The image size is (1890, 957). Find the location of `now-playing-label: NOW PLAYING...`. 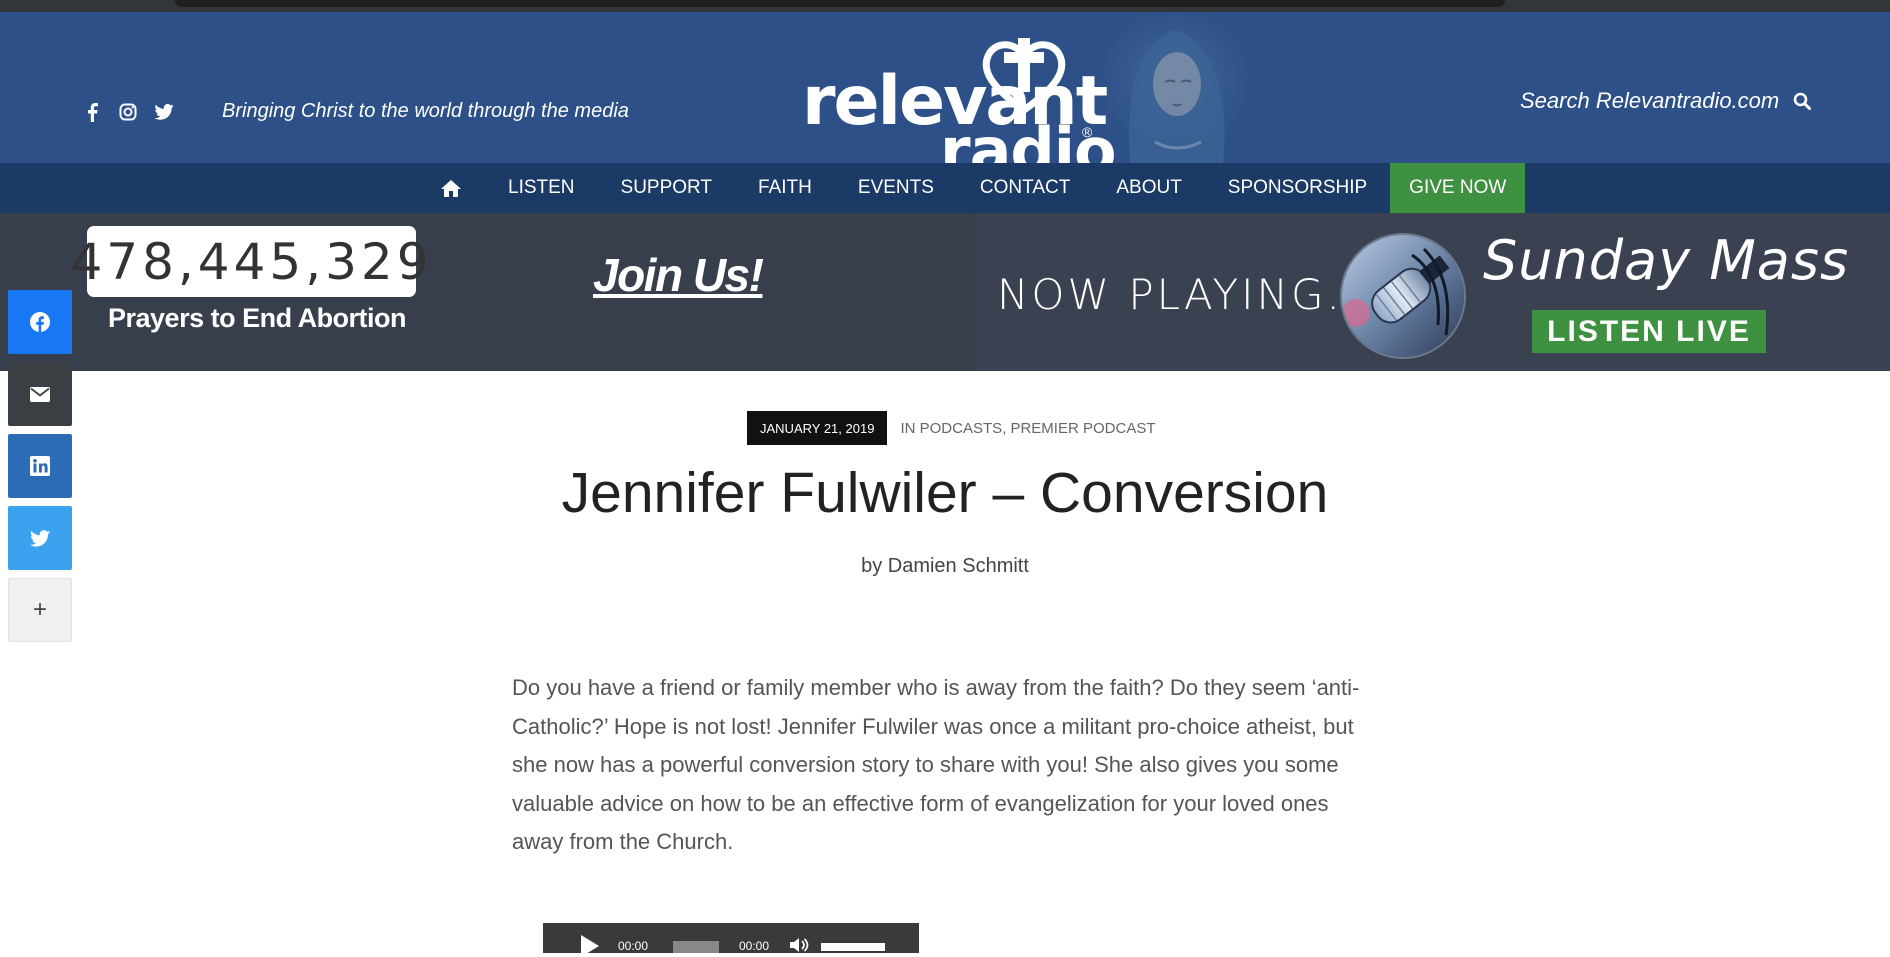

now-playing-label: NOW PLAYING... is located at coordinates (1186, 294).